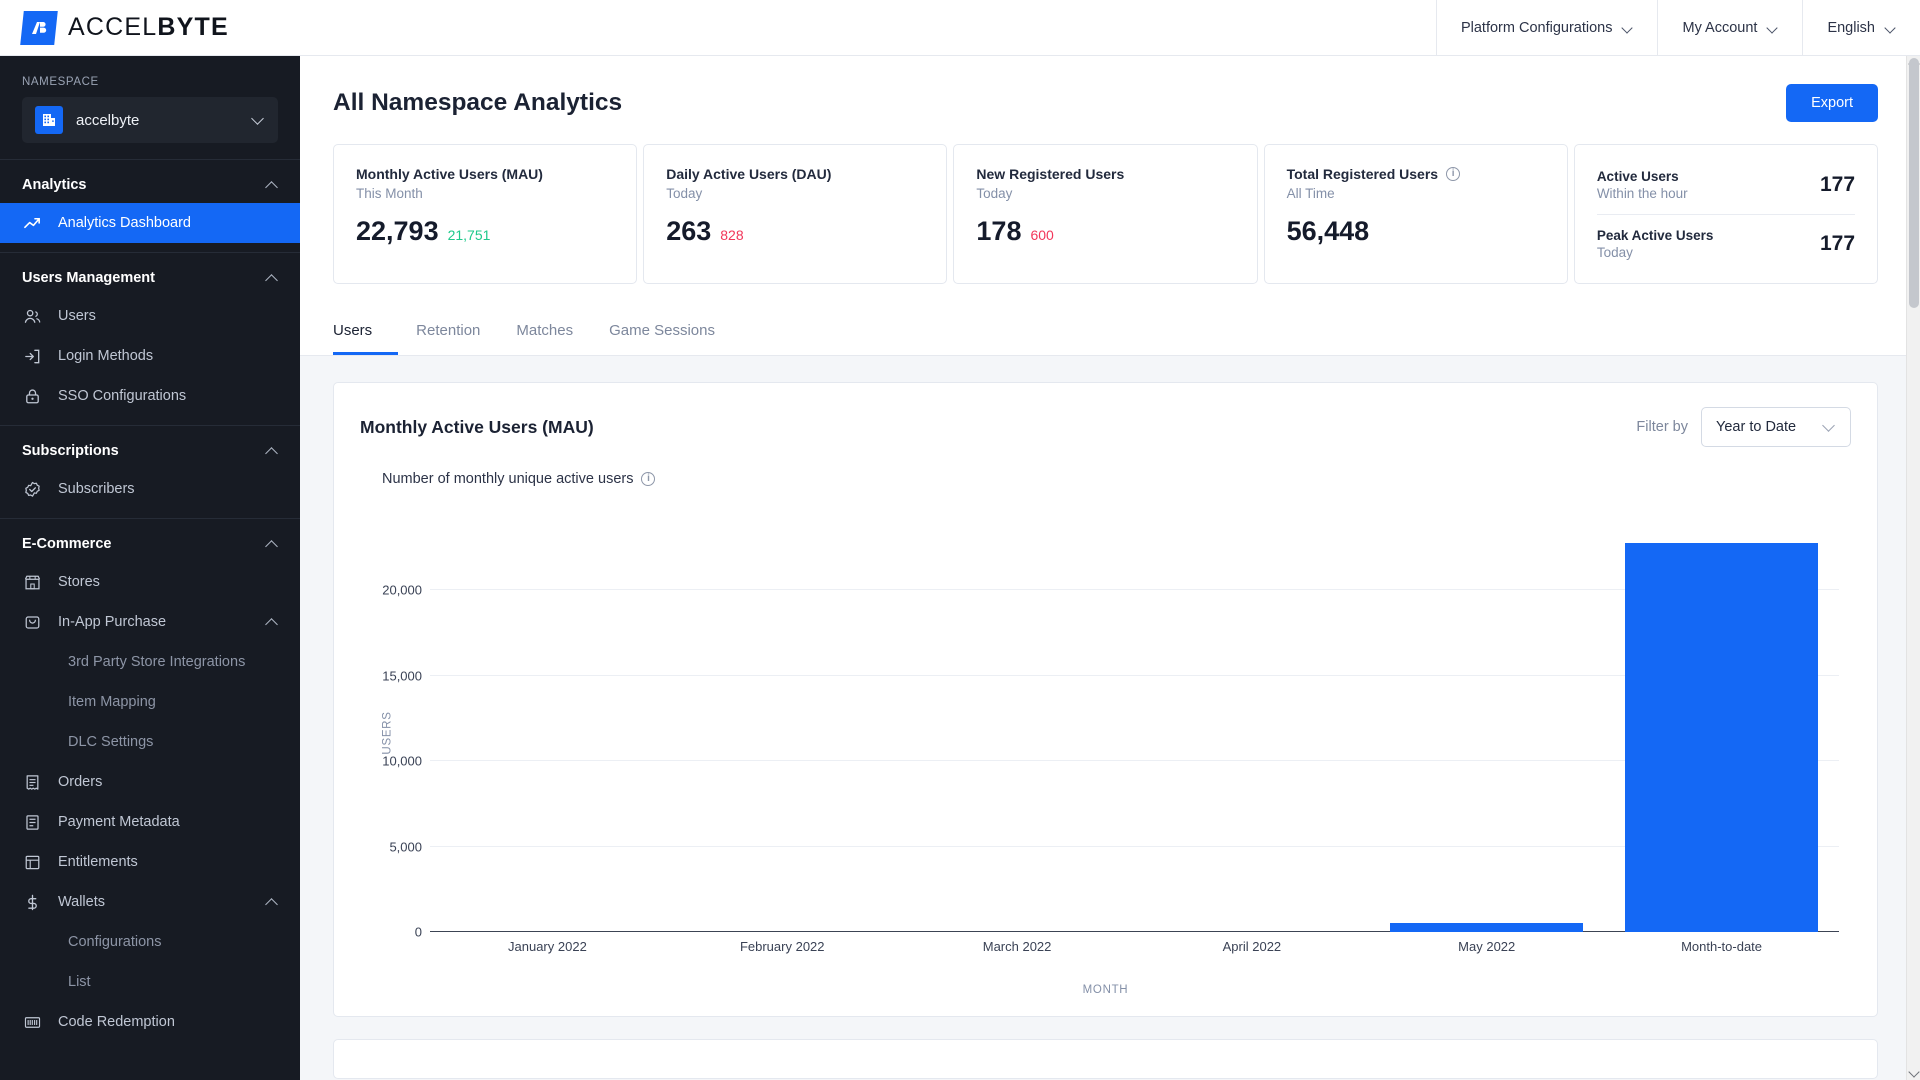  Describe the element at coordinates (32, 822) in the screenshot. I see `document-icon` at that location.